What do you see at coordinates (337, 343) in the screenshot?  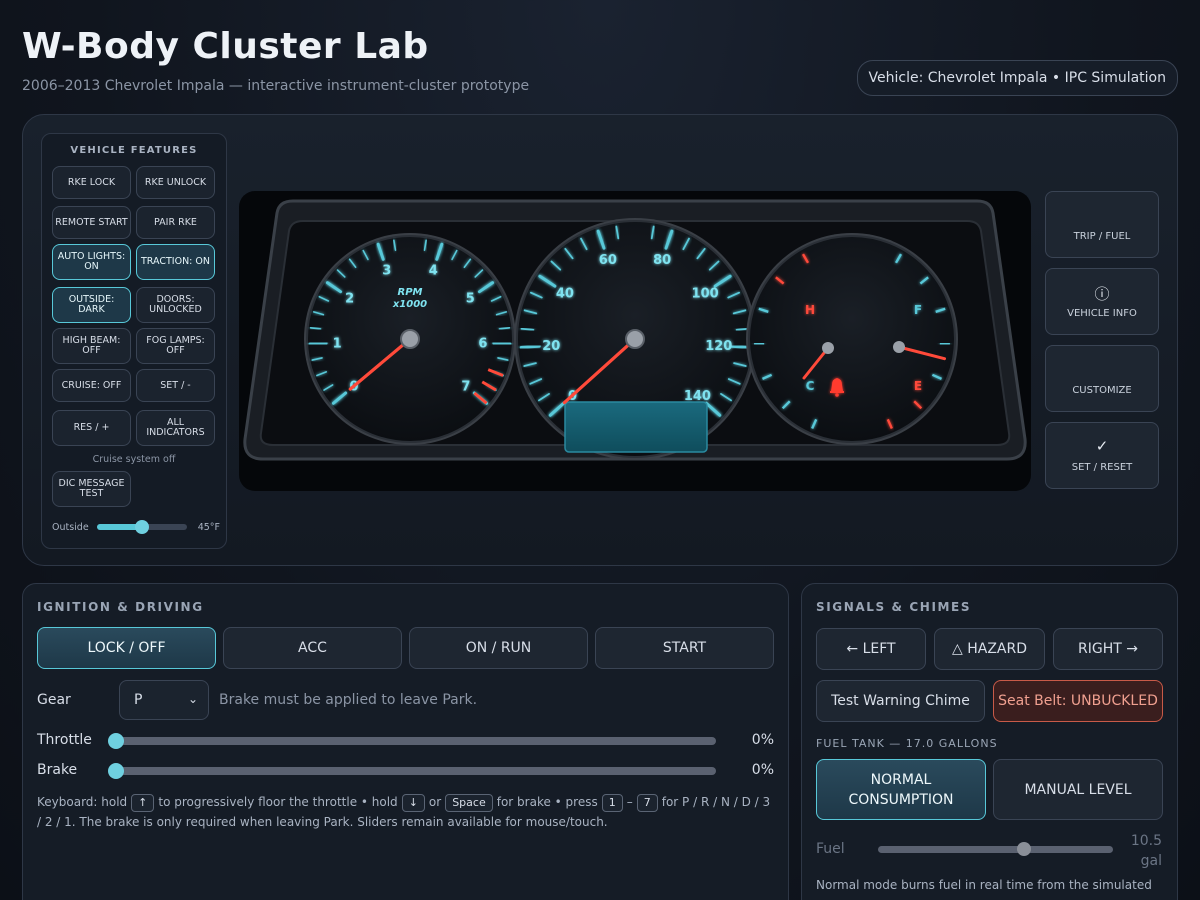 I see `tick-label: 1` at bounding box center [337, 343].